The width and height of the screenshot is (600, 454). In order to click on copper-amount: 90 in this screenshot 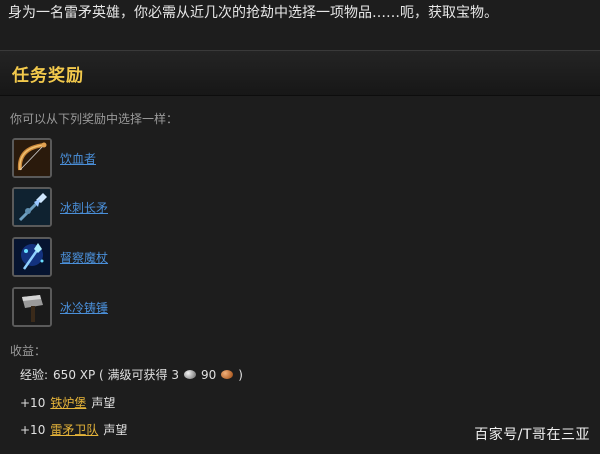, I will do `click(208, 374)`.